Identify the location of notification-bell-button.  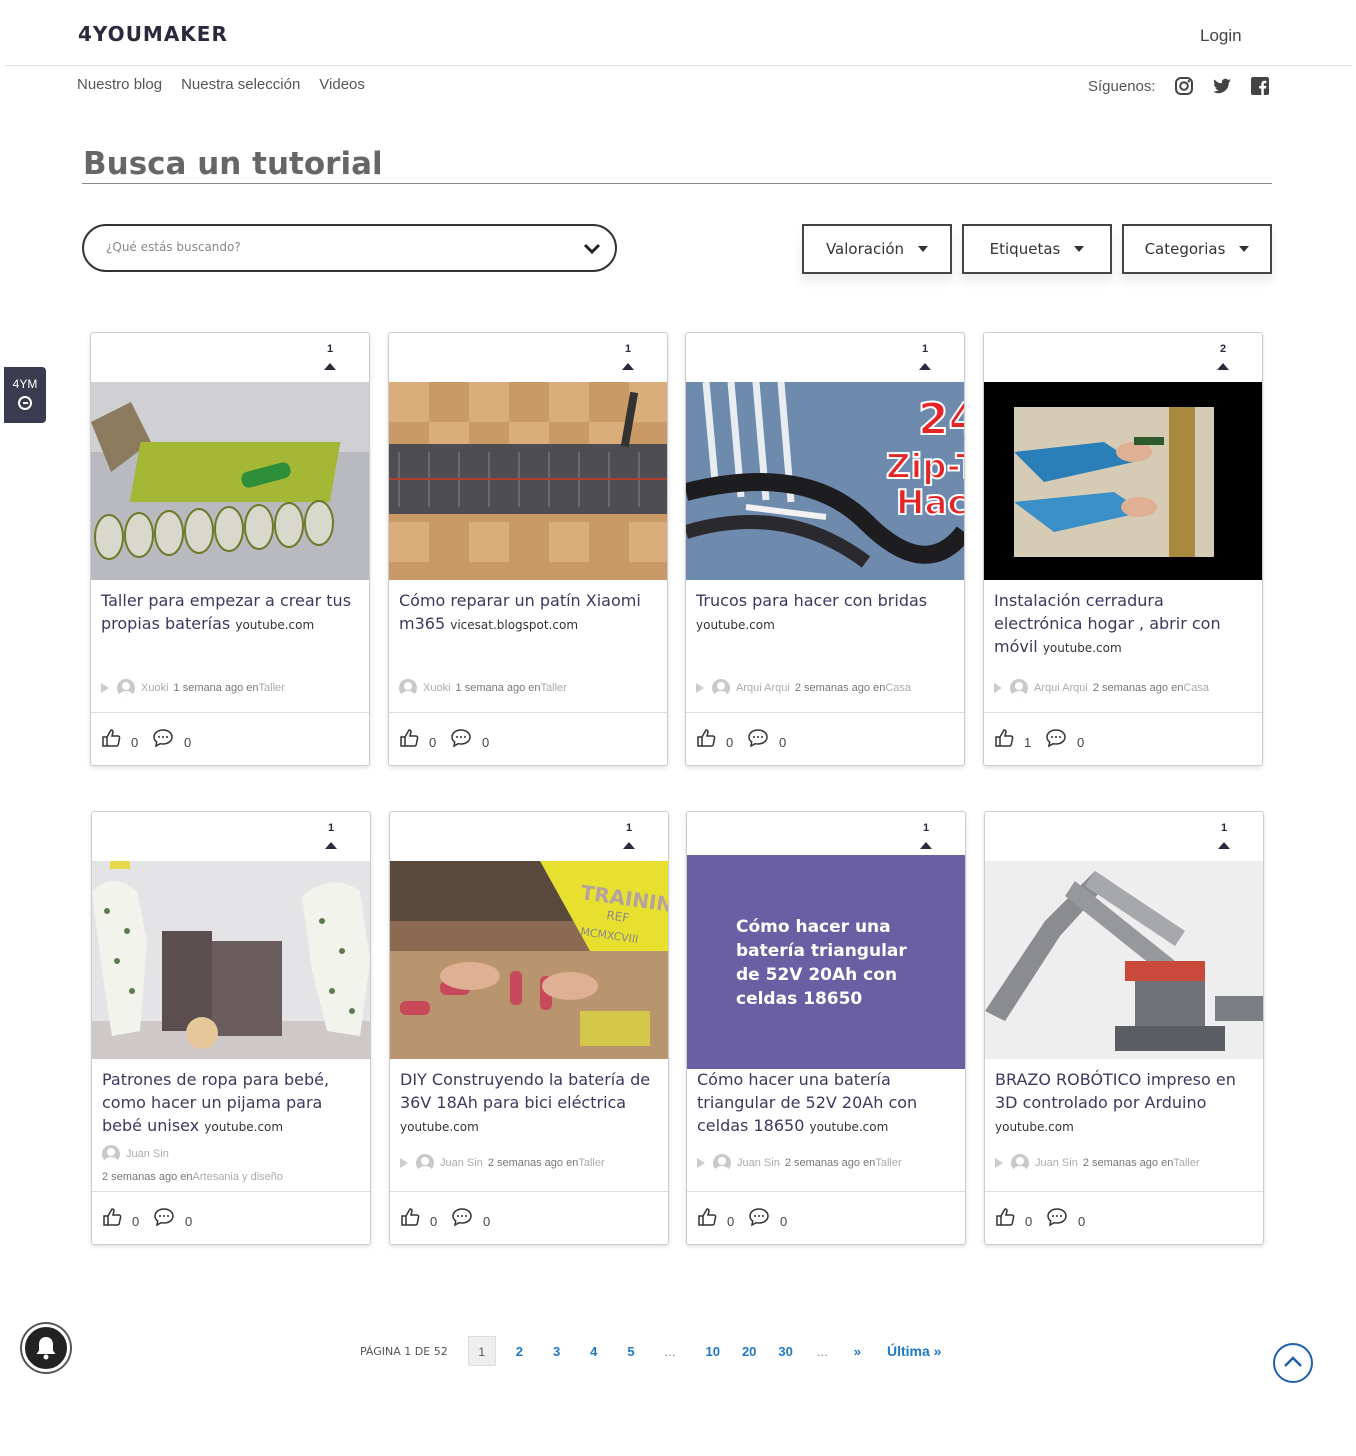
(46, 1348).